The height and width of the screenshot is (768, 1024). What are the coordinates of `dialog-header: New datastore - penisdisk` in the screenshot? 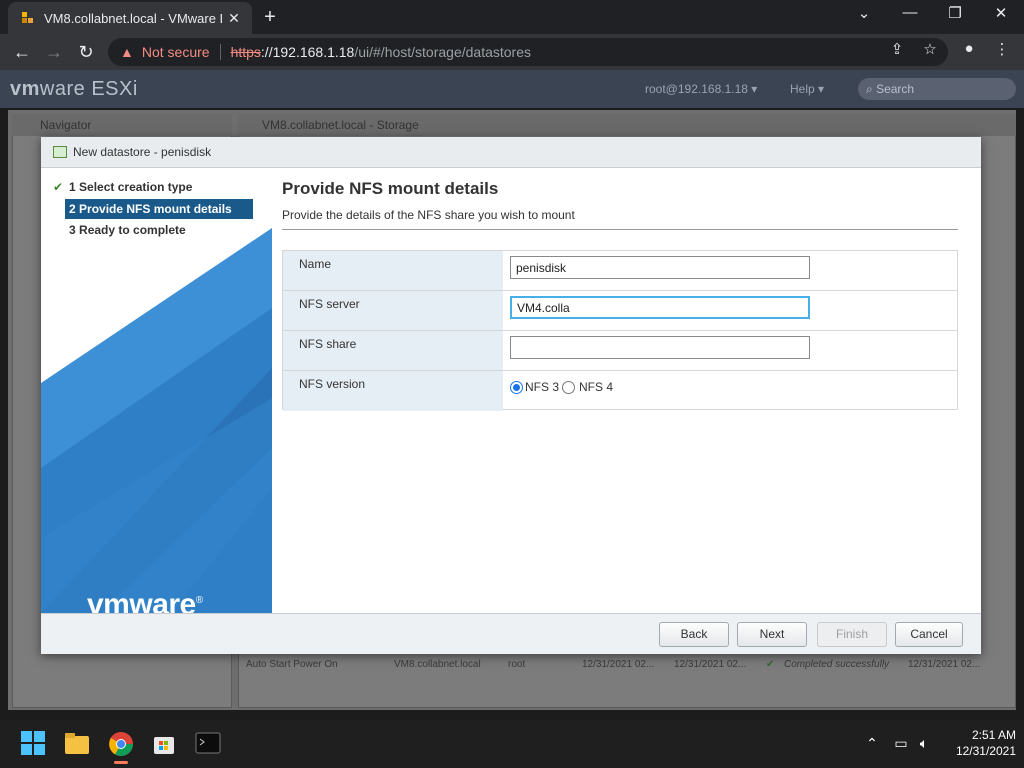 It's located at (511, 152).